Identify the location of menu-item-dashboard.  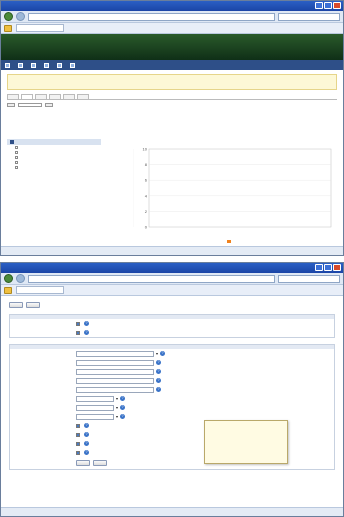
(8, 65).